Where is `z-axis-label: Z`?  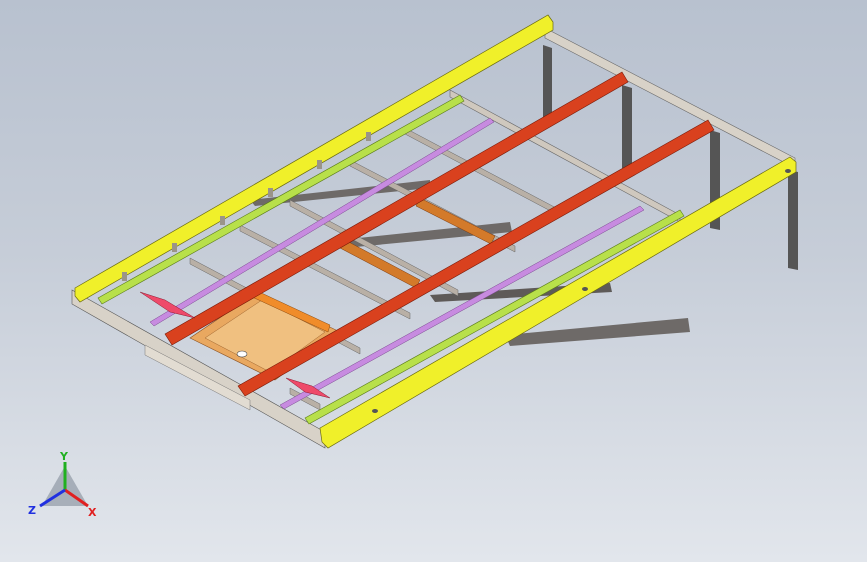
z-axis-label: Z is located at coordinates (32, 510).